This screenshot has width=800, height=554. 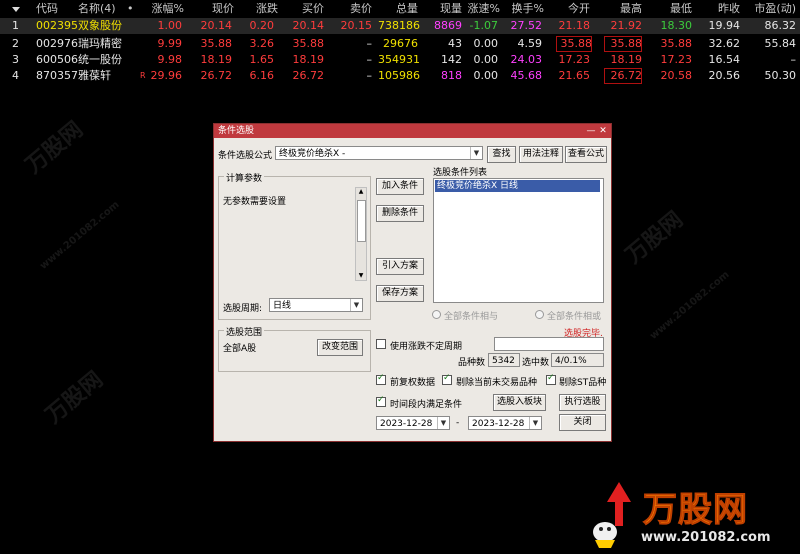 I want to click on change-range-button: 改变范围, so click(x=340, y=347).